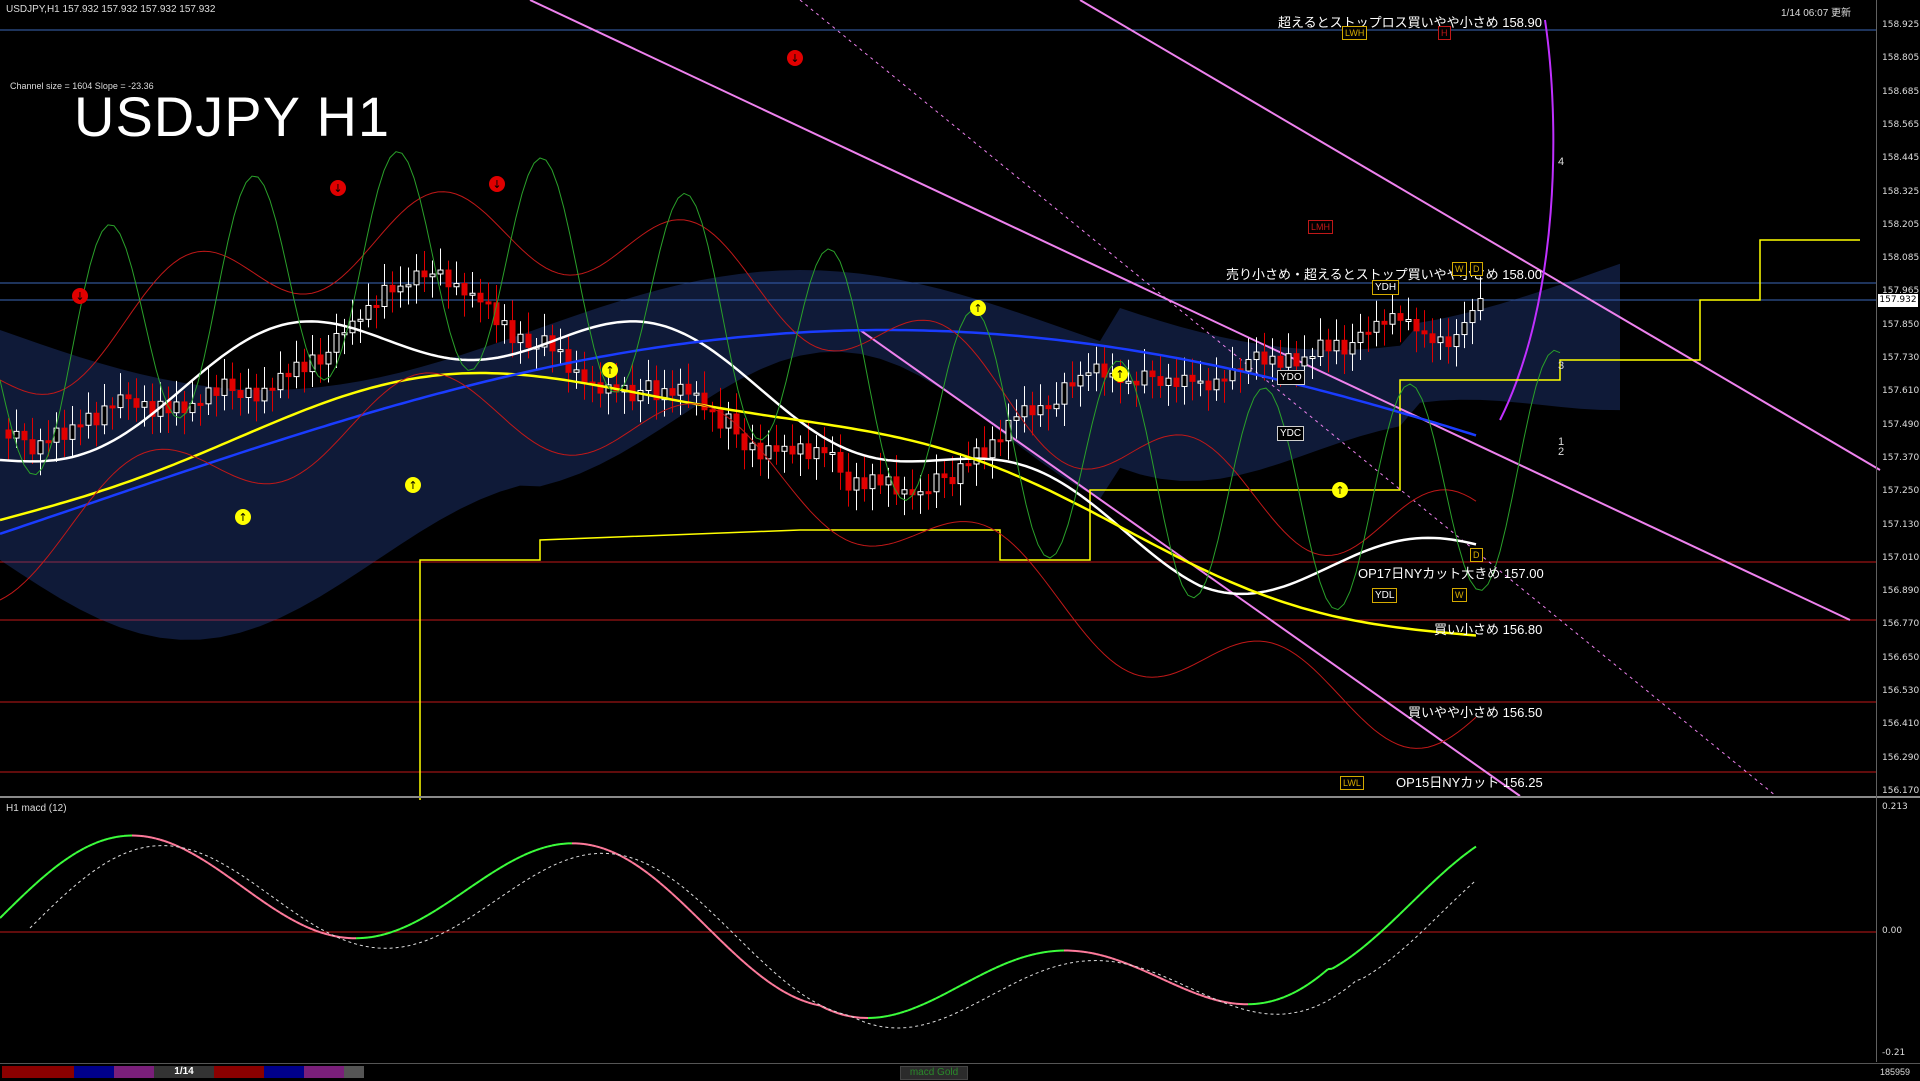  What do you see at coordinates (184, 1072) in the screenshot?
I see `date-tab: 1/14` at bounding box center [184, 1072].